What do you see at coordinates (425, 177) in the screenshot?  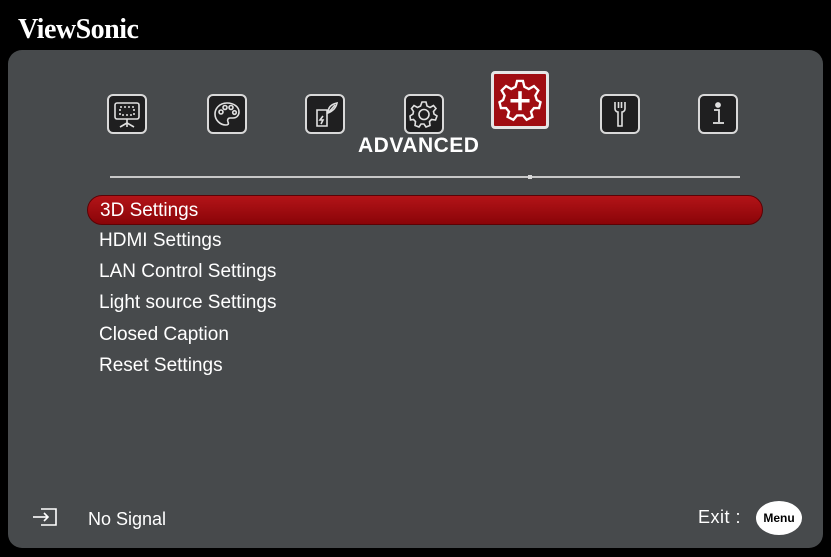 I see `section-divider` at bounding box center [425, 177].